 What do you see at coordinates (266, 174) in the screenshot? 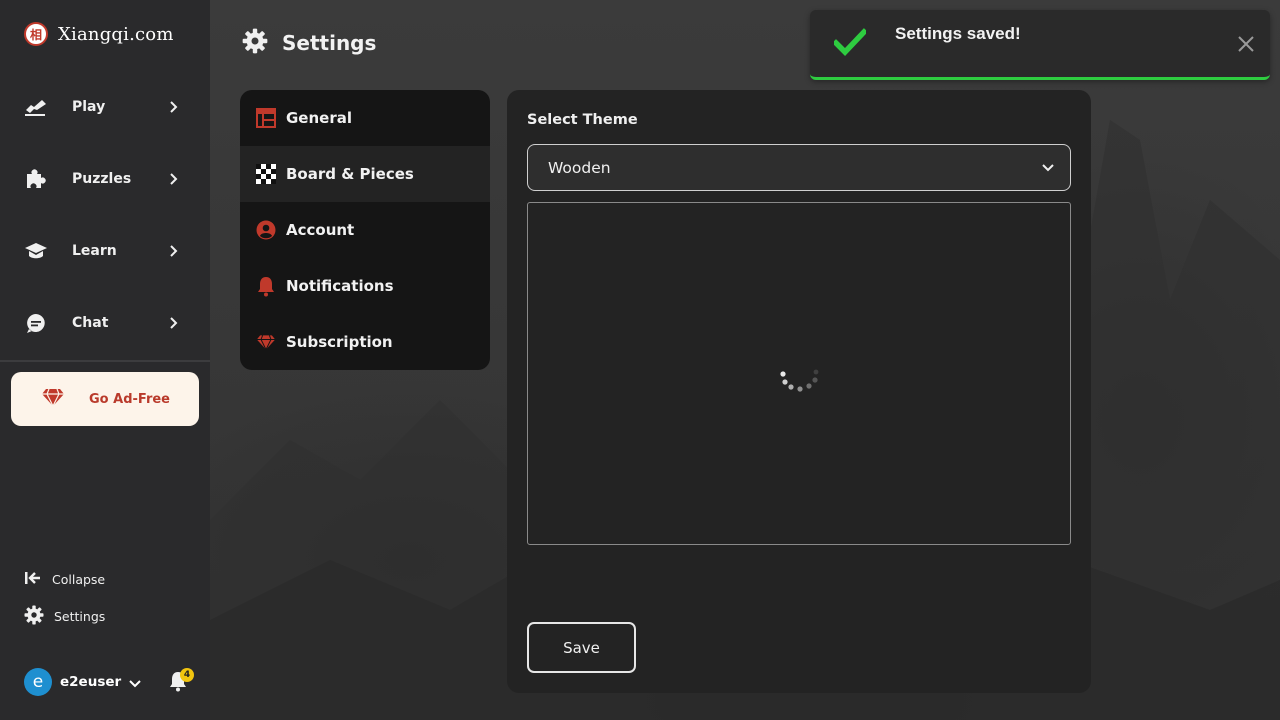
I see `checkerboard-icon` at bounding box center [266, 174].